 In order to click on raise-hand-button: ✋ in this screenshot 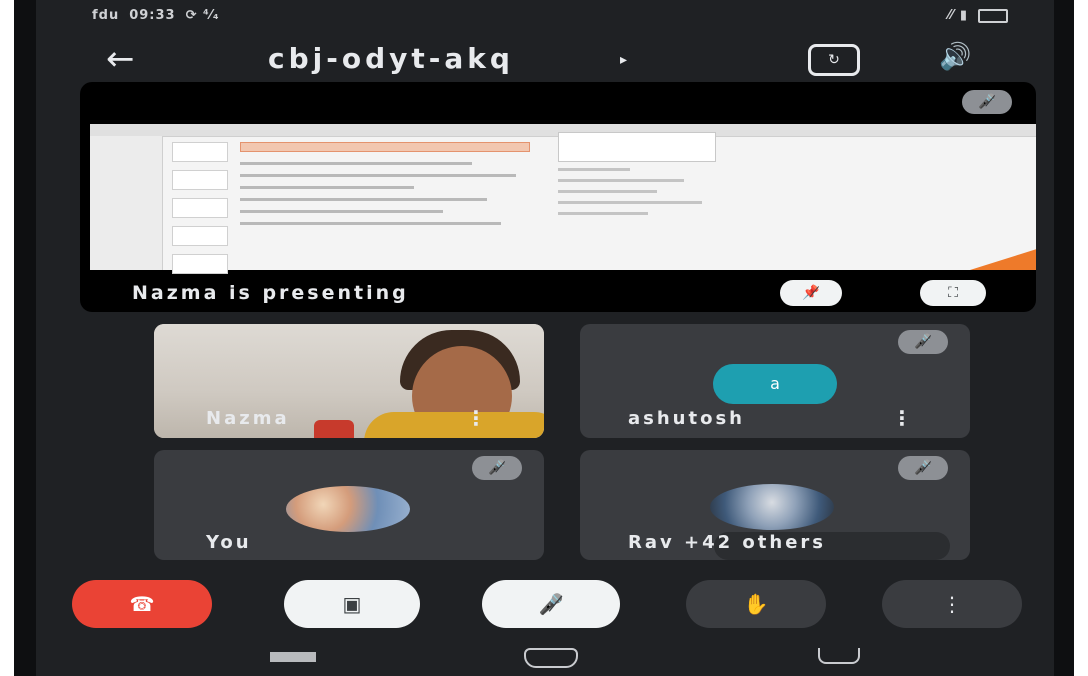, I will do `click(756, 604)`.